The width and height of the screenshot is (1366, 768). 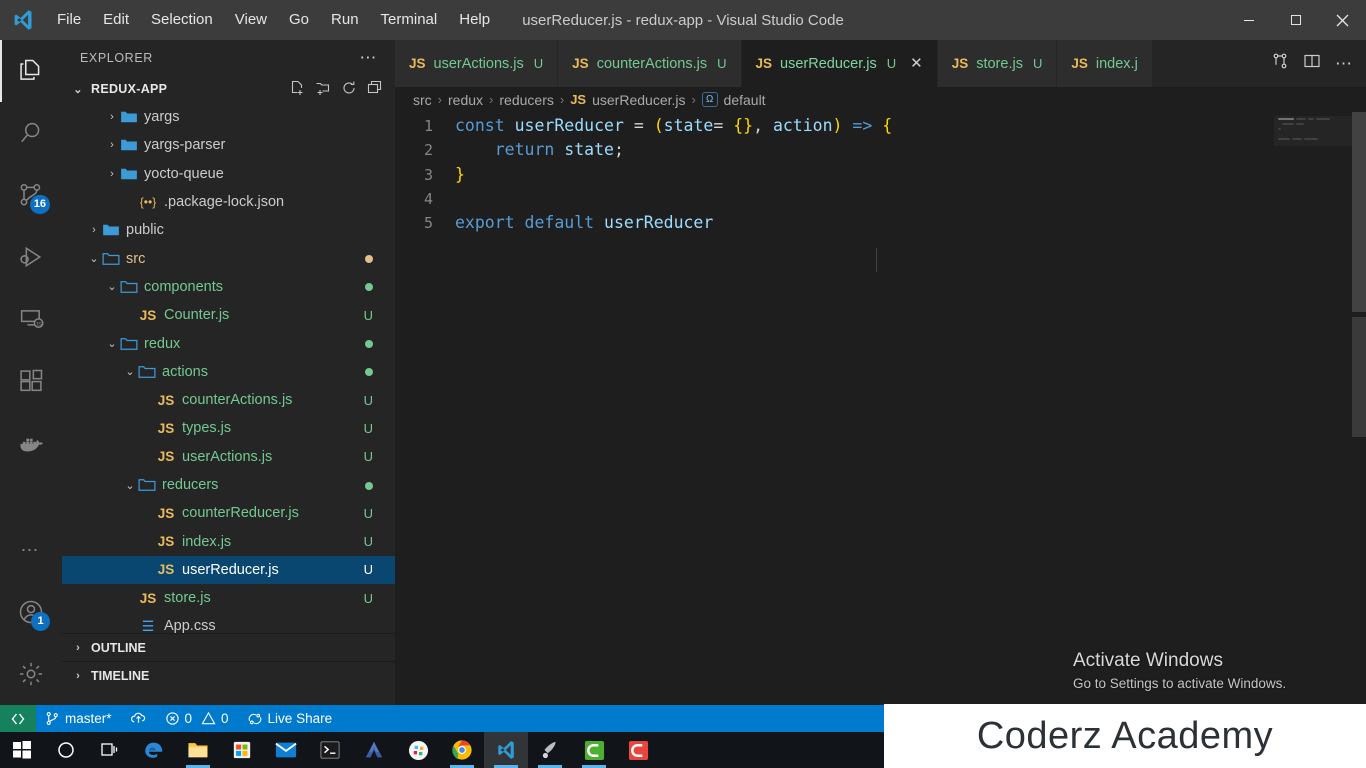 I want to click on cortana-icon, so click(x=66, y=750).